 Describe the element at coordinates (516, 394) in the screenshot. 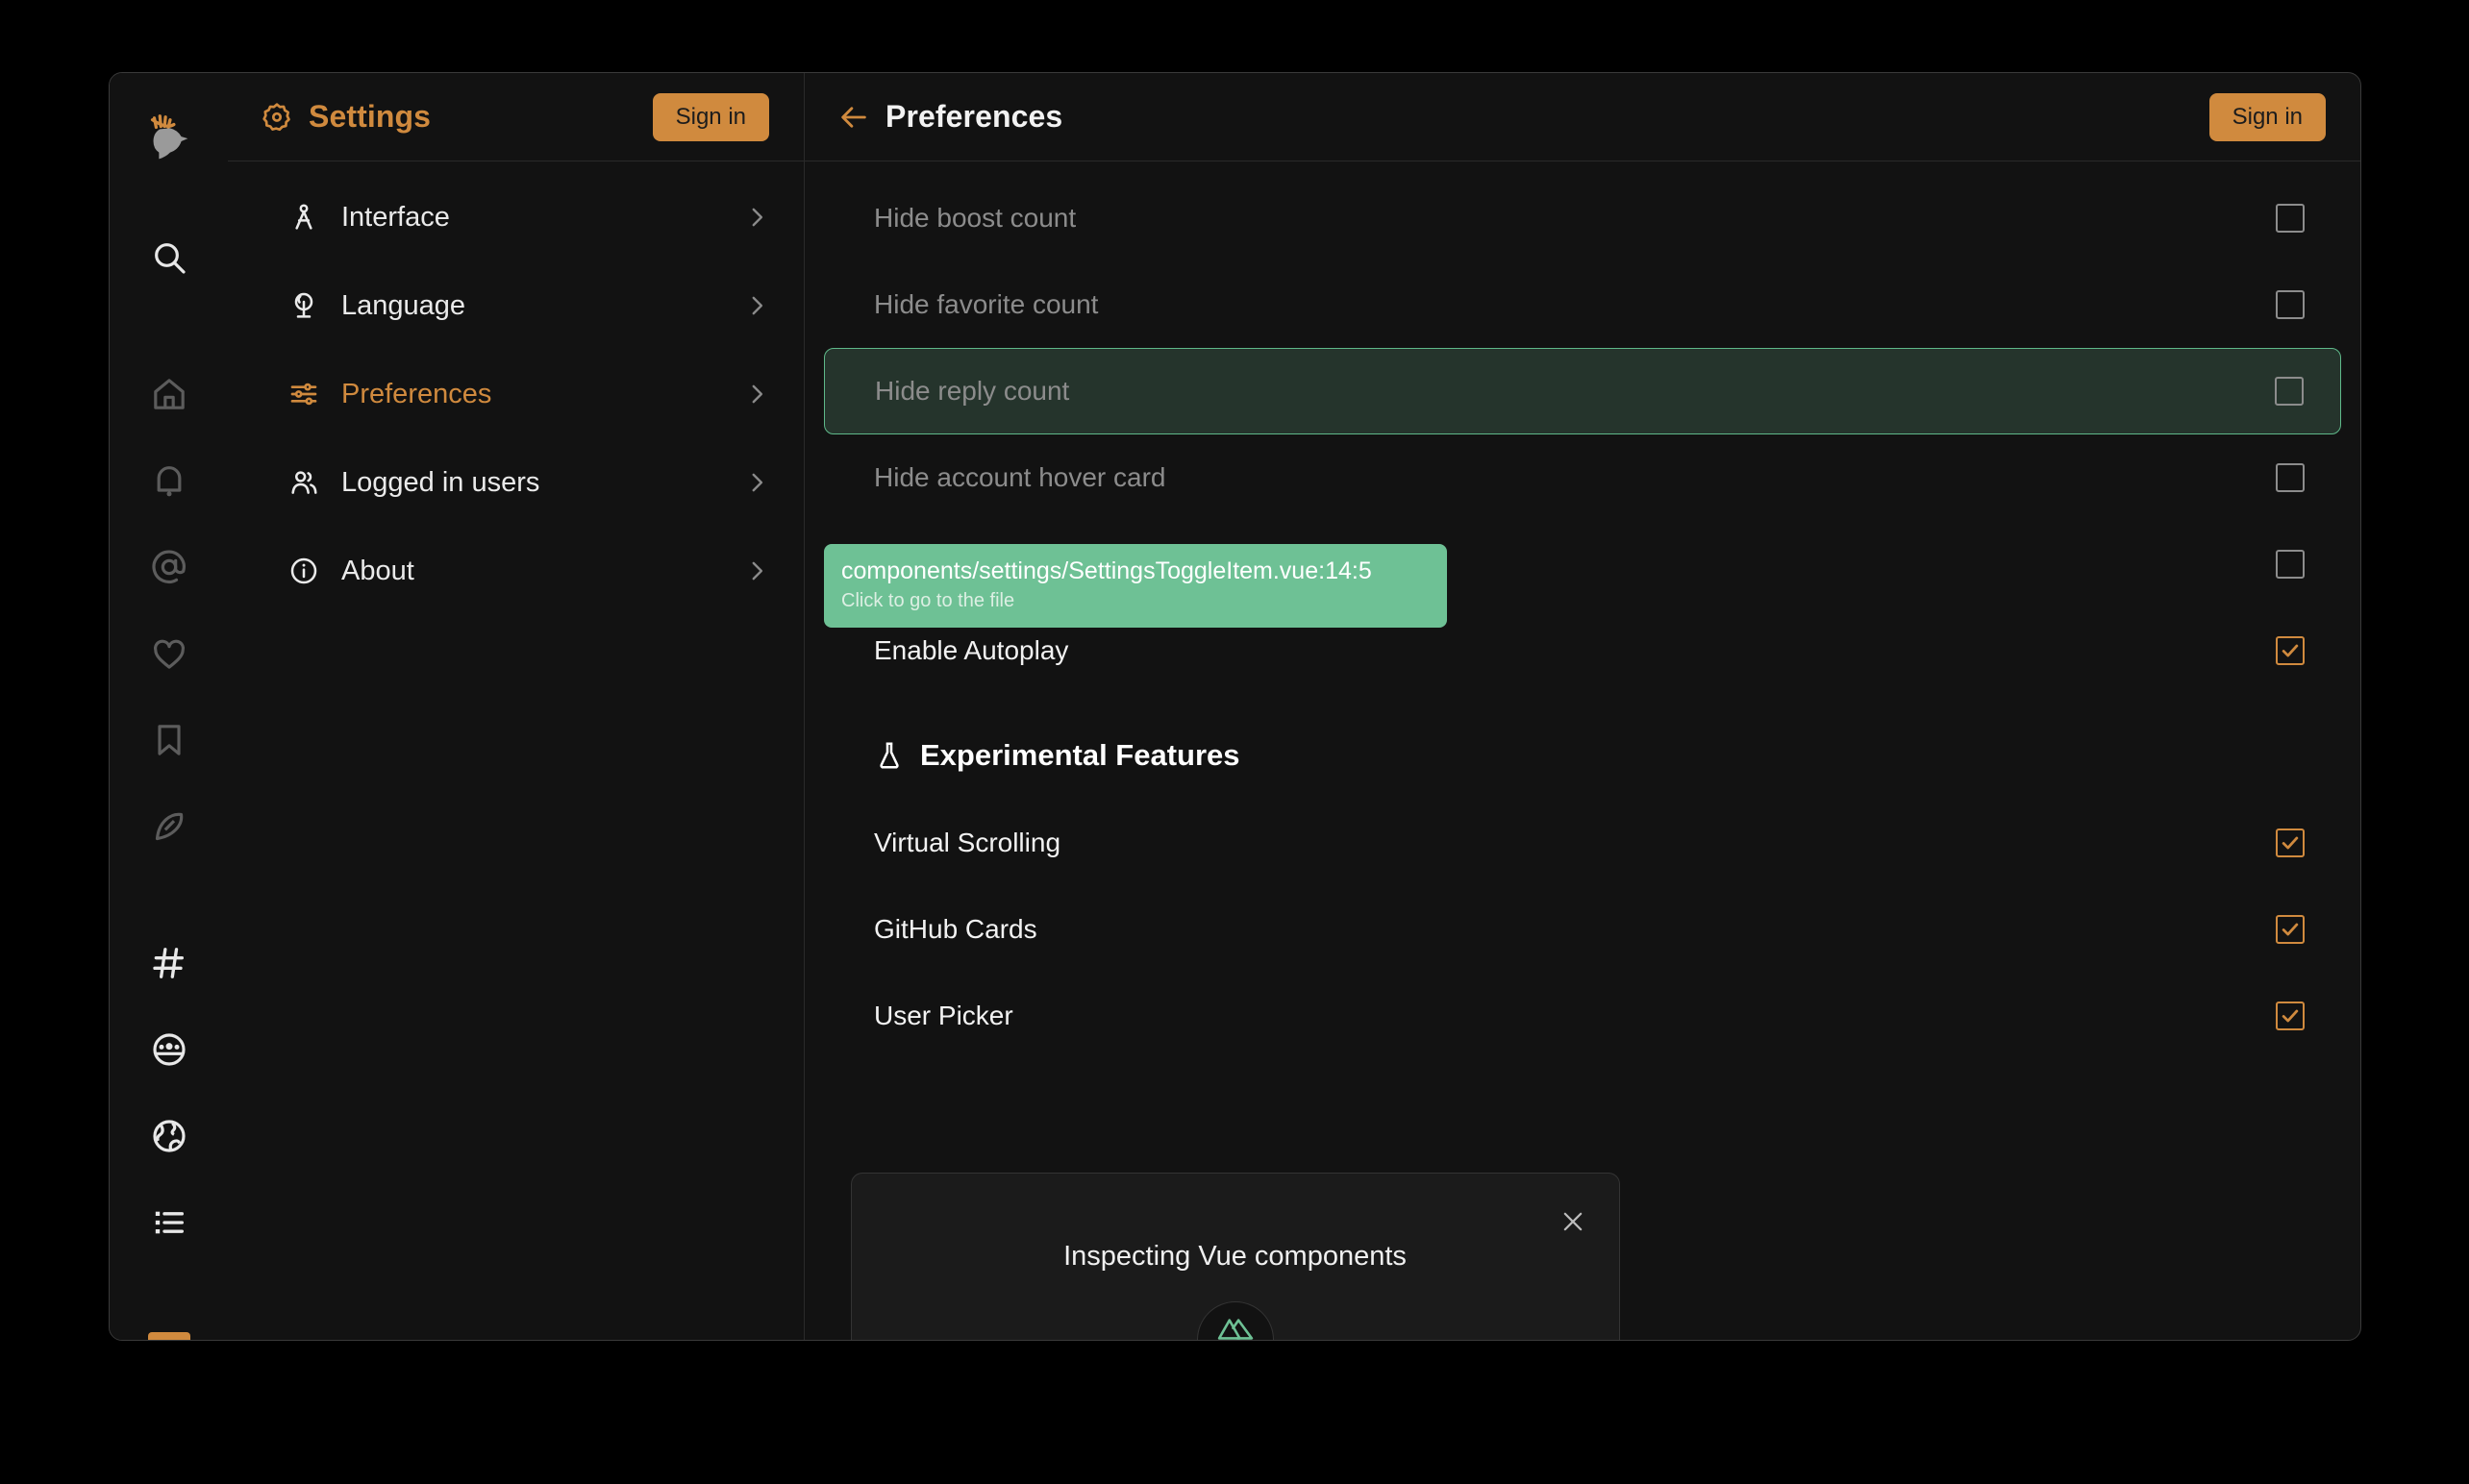

I see `sidebar-item-preferences: Preferences` at that location.